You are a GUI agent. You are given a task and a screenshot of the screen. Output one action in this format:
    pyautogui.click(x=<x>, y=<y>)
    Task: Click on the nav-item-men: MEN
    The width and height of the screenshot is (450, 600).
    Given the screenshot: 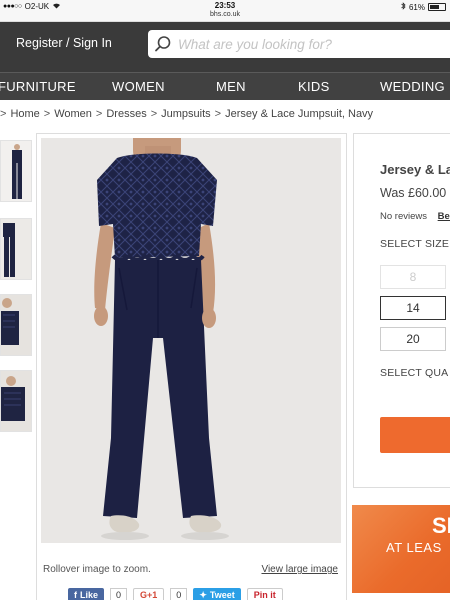 What is the action you would take?
    pyautogui.click(x=231, y=86)
    